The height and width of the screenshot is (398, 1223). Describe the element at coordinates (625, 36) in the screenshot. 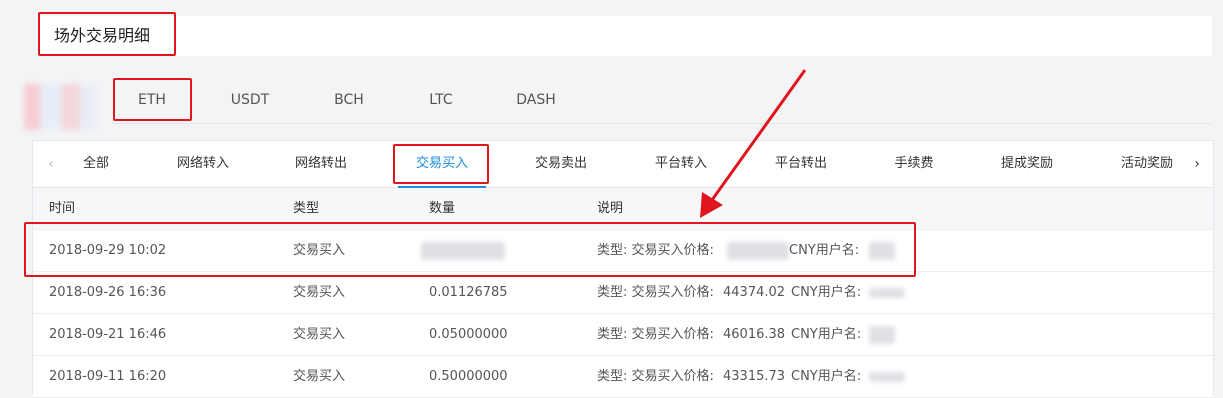

I see `page-header: 场外交易明细` at that location.